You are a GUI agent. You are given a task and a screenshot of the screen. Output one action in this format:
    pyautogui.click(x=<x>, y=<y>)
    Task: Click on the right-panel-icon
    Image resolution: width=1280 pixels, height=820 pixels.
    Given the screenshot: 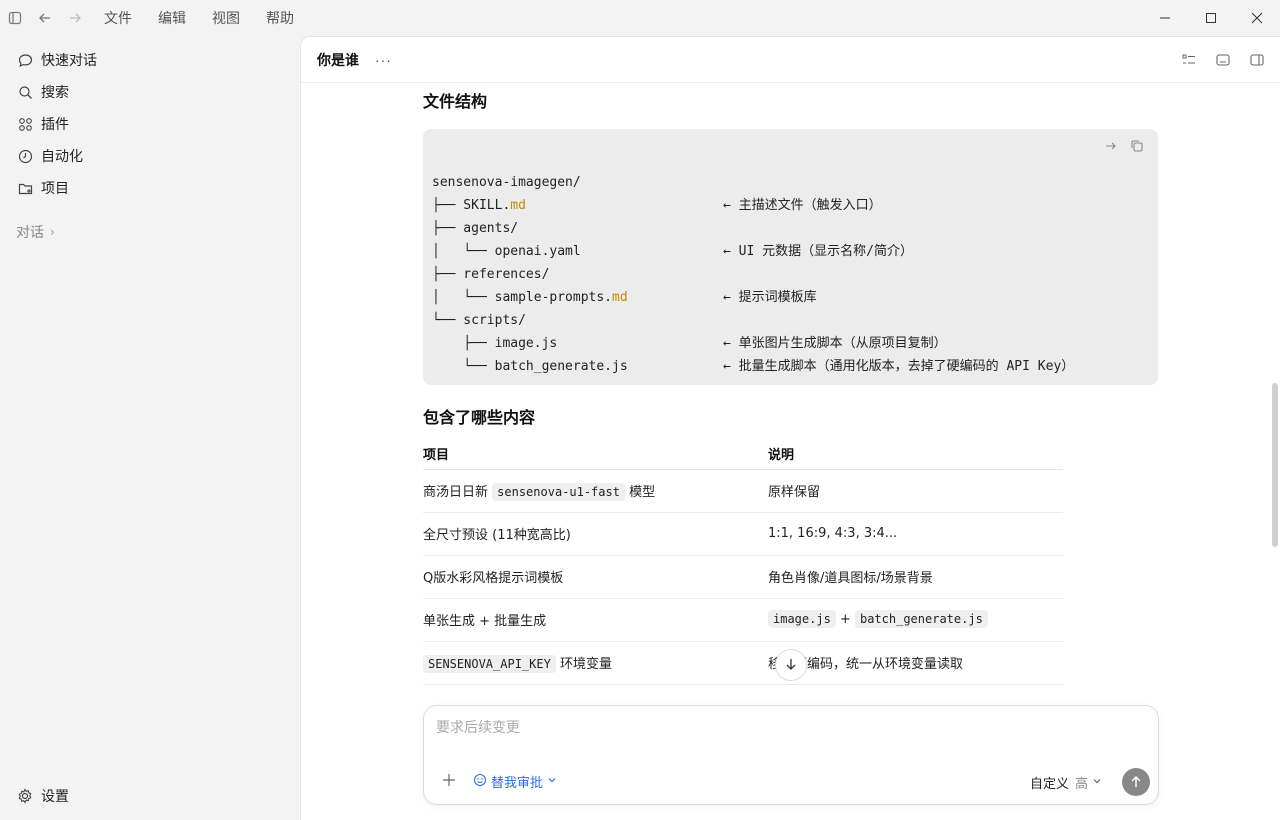 What is the action you would take?
    pyautogui.click(x=1257, y=60)
    